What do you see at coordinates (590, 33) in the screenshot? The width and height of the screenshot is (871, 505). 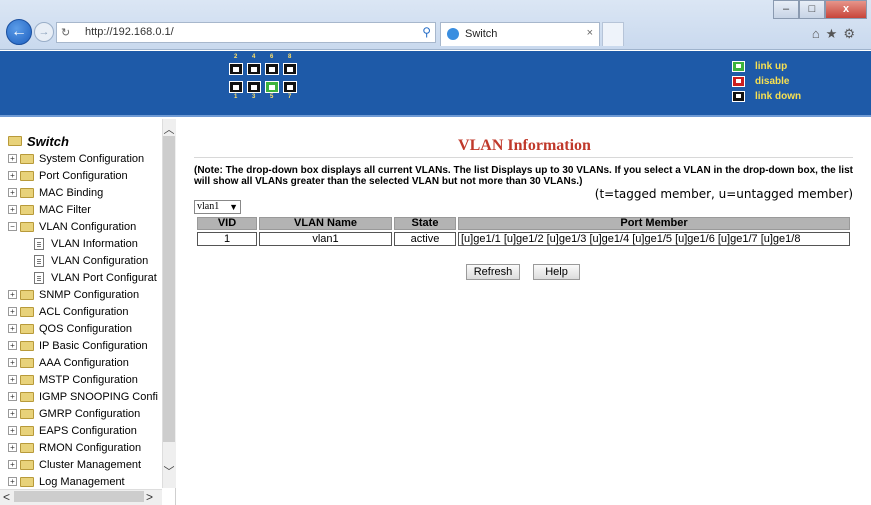 I see `tab-close-icon: ×` at bounding box center [590, 33].